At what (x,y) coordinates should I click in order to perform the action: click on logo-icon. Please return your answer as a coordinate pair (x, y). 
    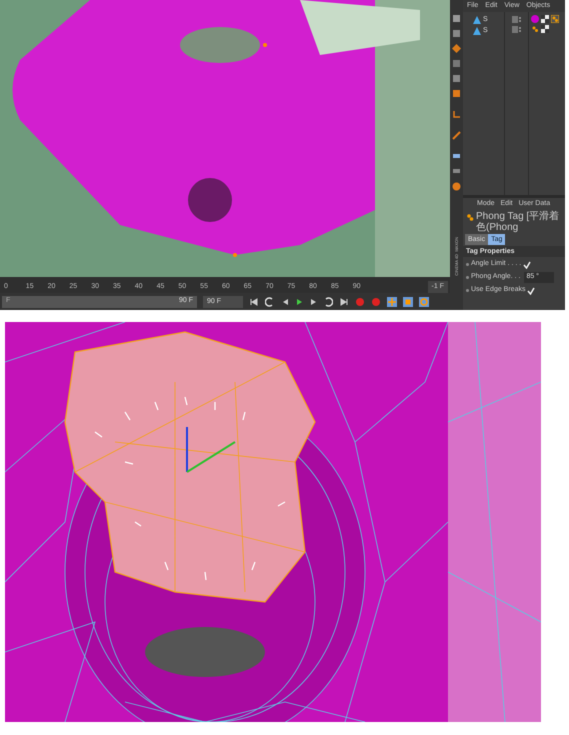
    Looking at the image, I should click on (456, 186).